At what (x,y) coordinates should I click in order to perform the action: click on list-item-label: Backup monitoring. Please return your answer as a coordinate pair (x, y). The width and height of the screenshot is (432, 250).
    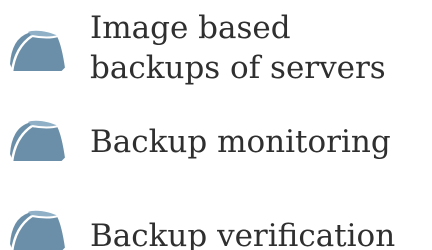
    Looking at the image, I should click on (240, 142).